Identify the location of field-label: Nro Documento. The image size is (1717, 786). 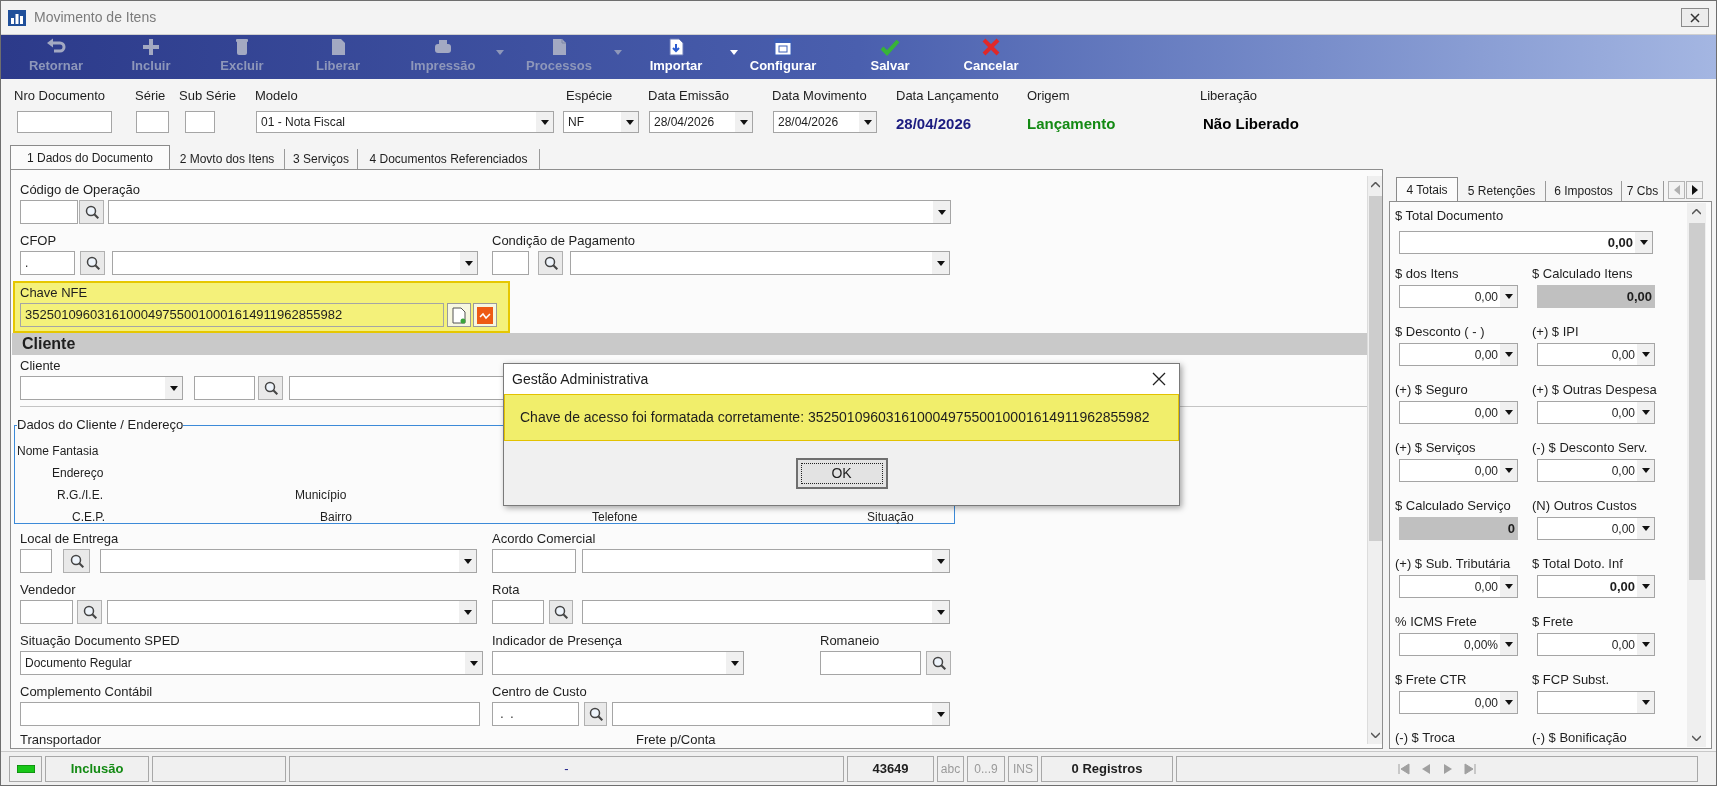
(60, 96).